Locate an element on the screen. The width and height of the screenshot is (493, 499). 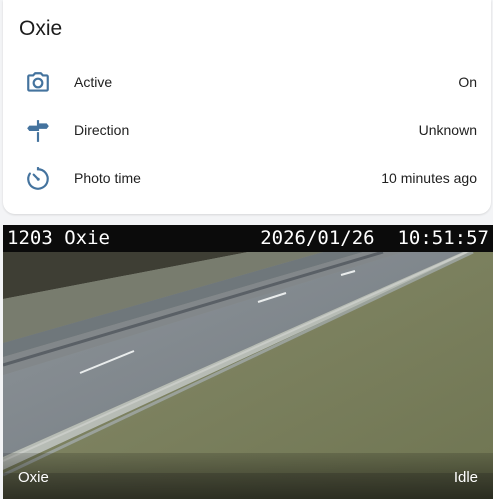
osd-camera-id: 1203 Oxie is located at coordinates (58, 238).